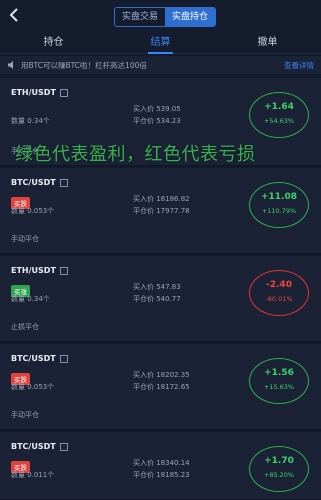  Describe the element at coordinates (299, 65) in the screenshot. I see `view-details-link: 查看详情` at that location.